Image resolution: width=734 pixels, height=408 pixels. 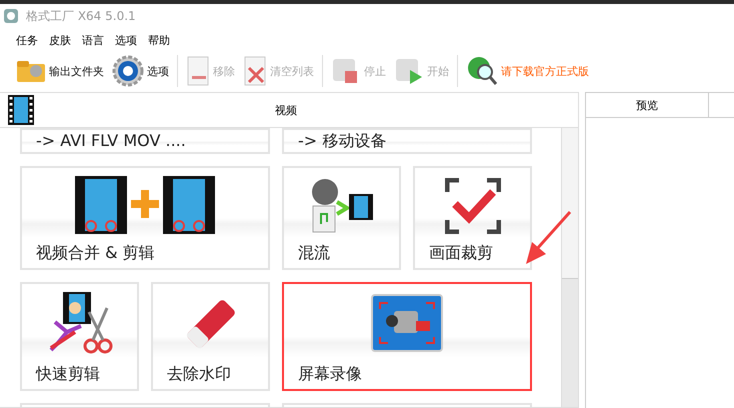 I want to click on film-strip-icon, so click(x=21, y=110).